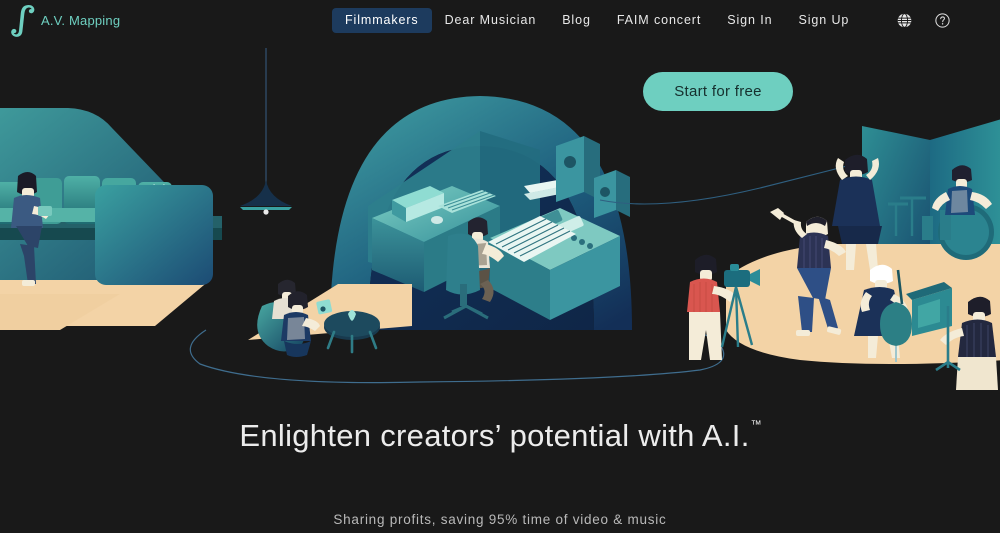  Describe the element at coordinates (382, 20) in the screenshot. I see `nav-item-filmmakers: Filmmakers` at that location.